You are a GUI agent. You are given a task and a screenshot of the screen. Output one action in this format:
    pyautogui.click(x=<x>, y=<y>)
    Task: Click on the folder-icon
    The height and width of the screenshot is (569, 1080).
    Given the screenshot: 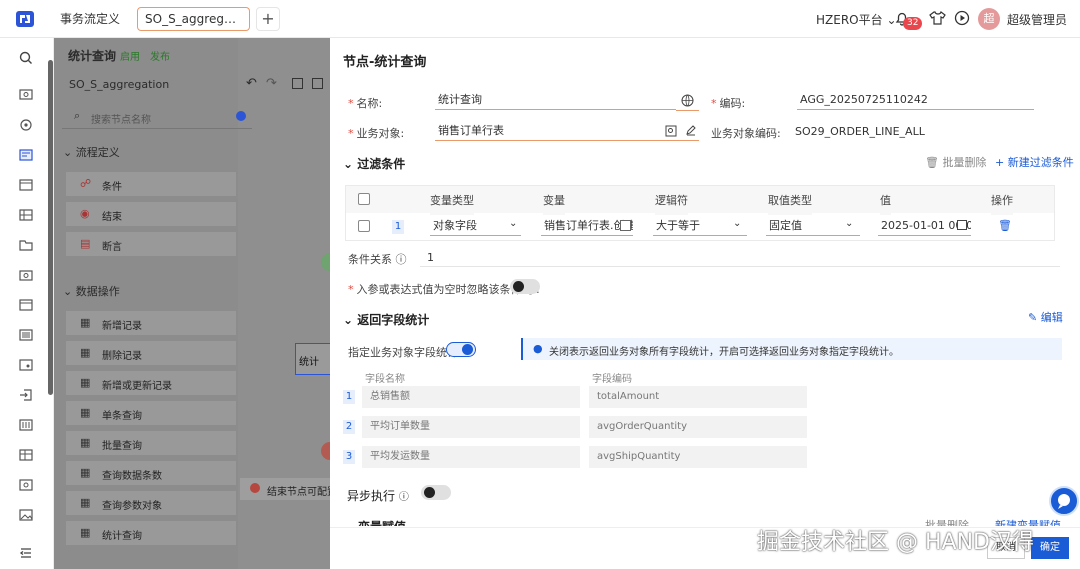 What is the action you would take?
    pyautogui.click(x=26, y=245)
    